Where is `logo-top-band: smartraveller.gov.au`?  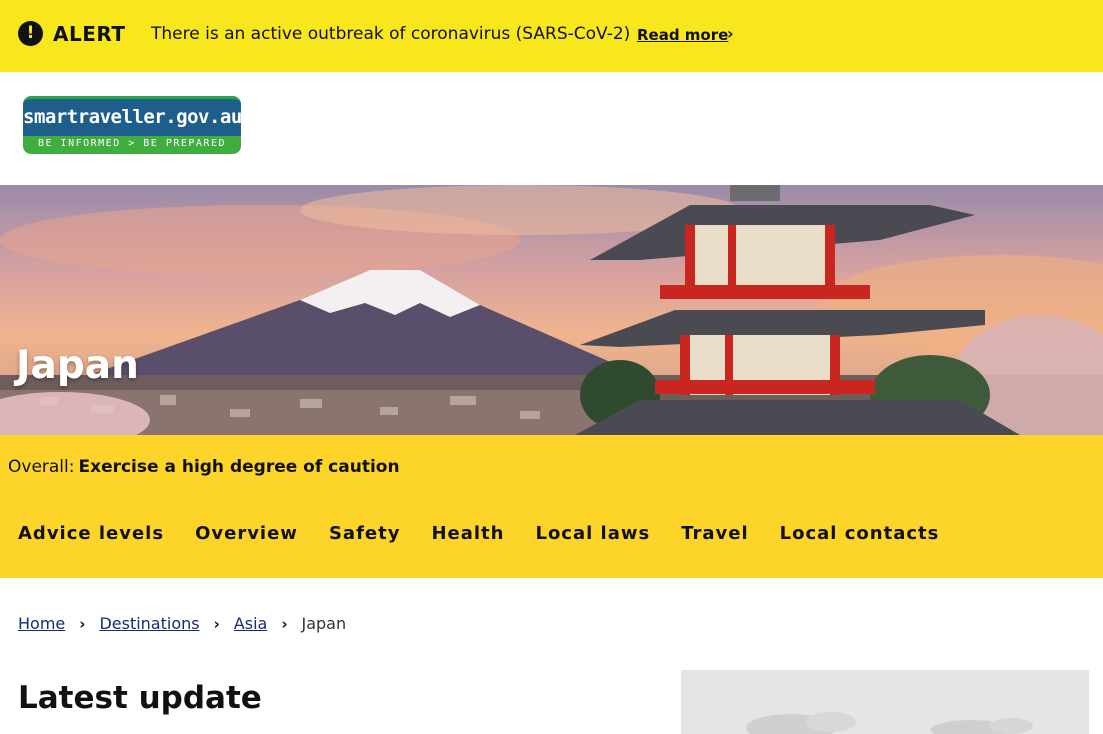
logo-top-band: smartraveller.gov.au is located at coordinates (132, 116).